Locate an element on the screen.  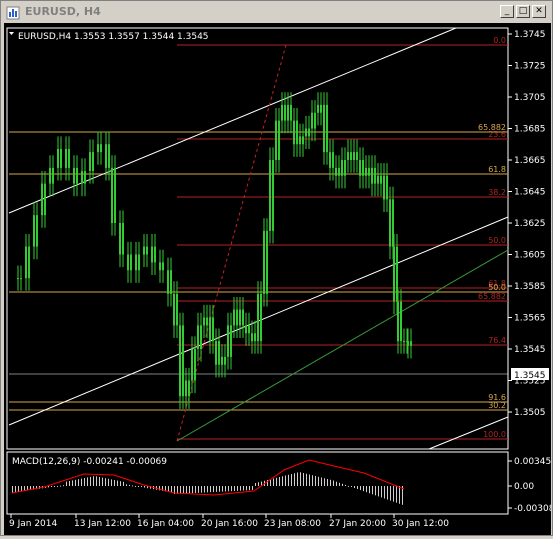
price-tick-label: 1.3665 is located at coordinates (530, 161).